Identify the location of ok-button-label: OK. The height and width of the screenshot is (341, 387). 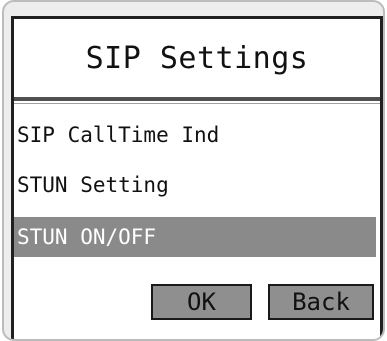
(201, 302).